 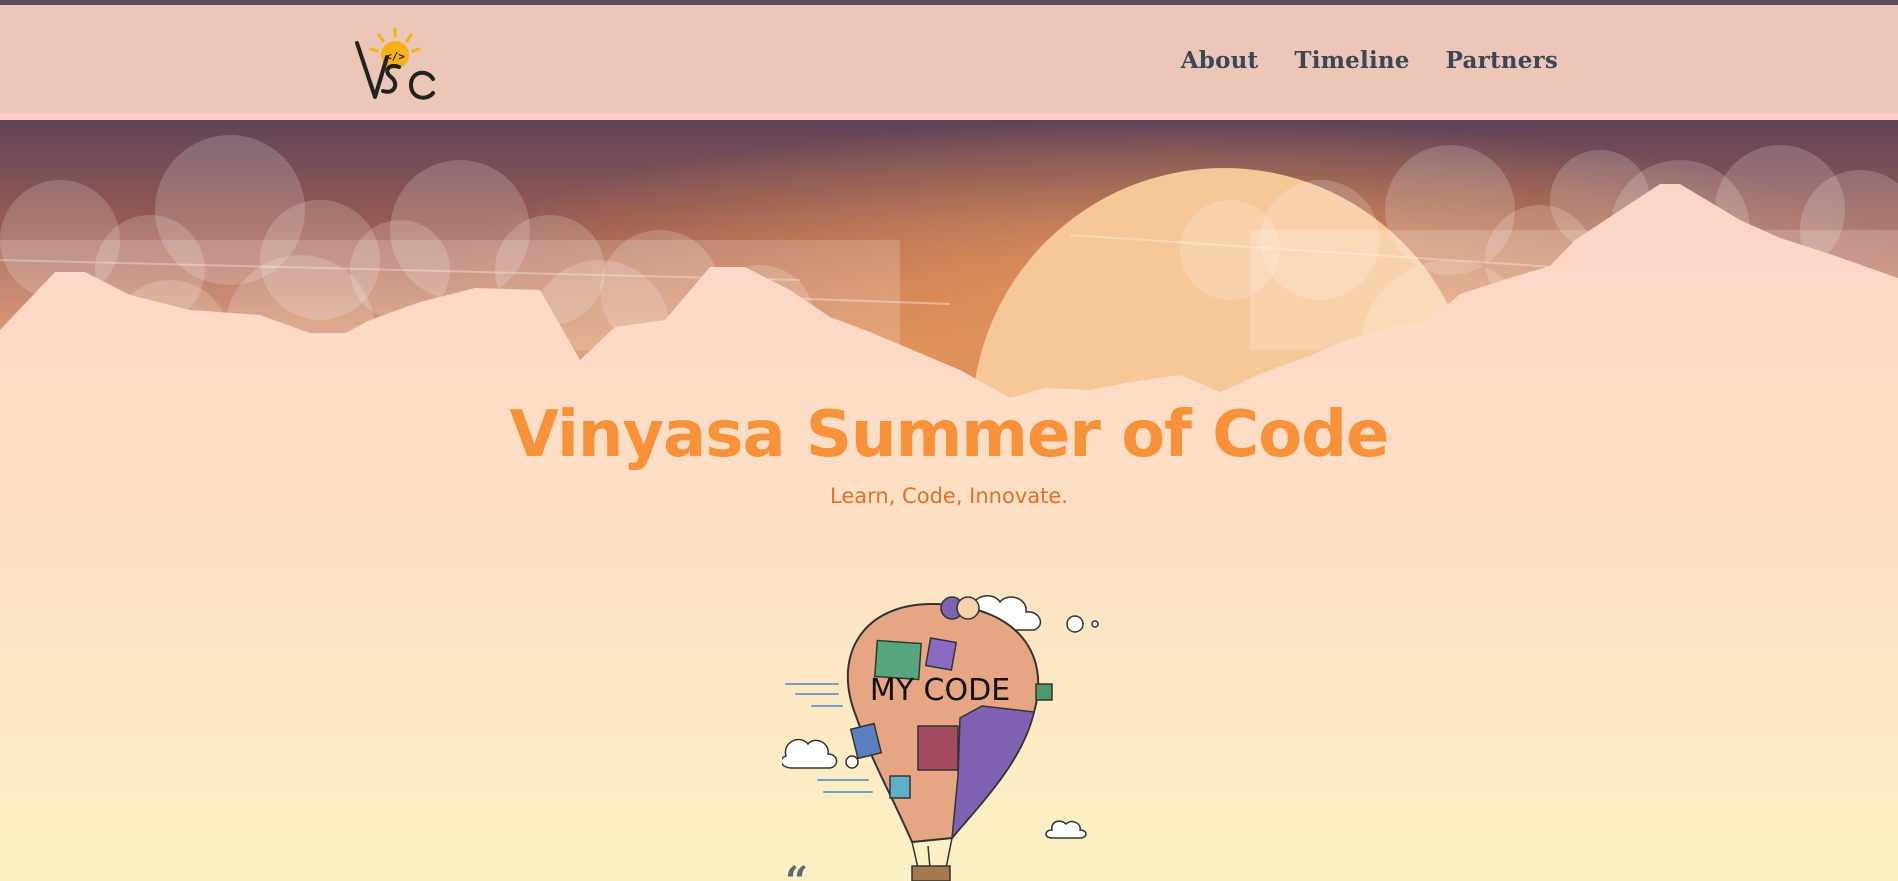 What do you see at coordinates (1502, 60) in the screenshot?
I see `nav-link-partners: Partners` at bounding box center [1502, 60].